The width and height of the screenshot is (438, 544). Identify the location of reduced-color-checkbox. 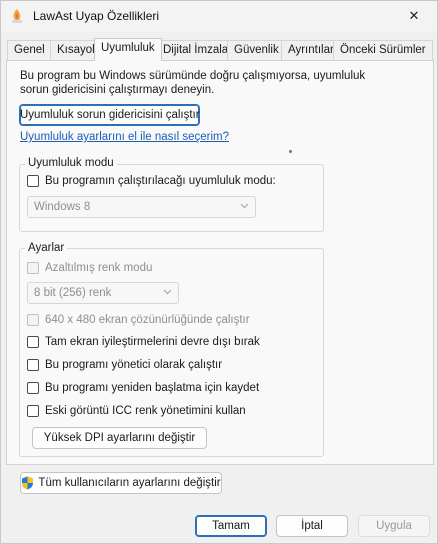
(33, 268).